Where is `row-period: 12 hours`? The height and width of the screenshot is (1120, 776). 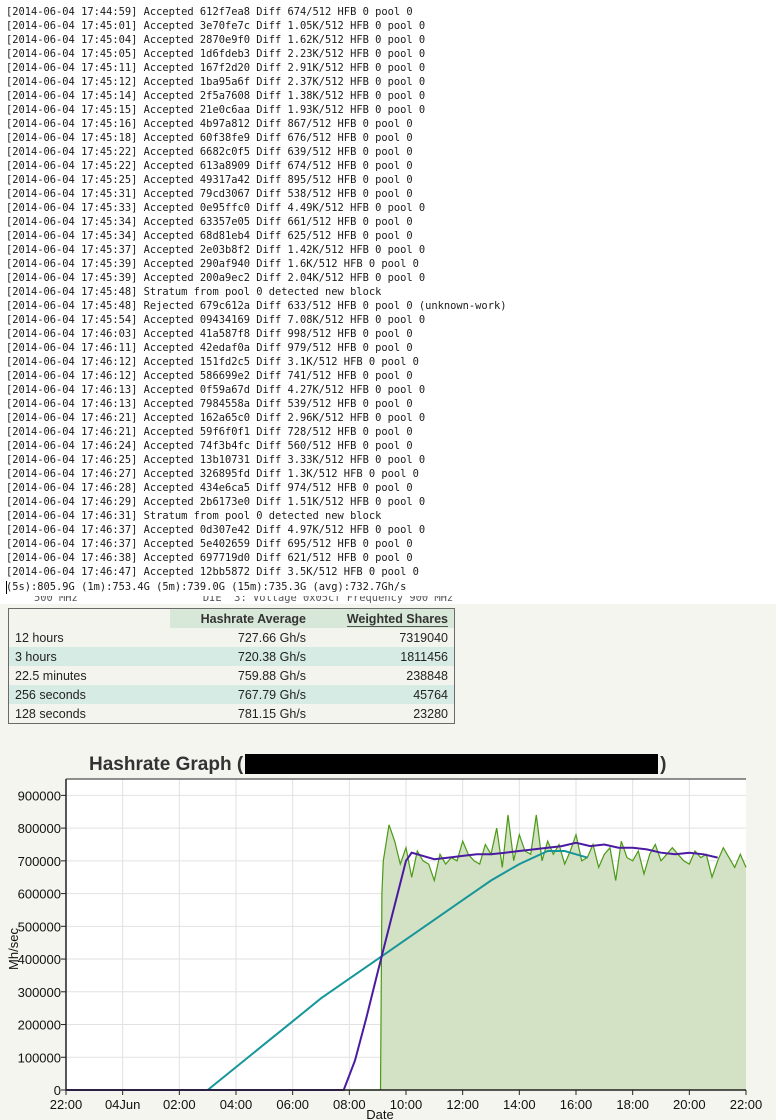 row-period: 12 hours is located at coordinates (89, 637).